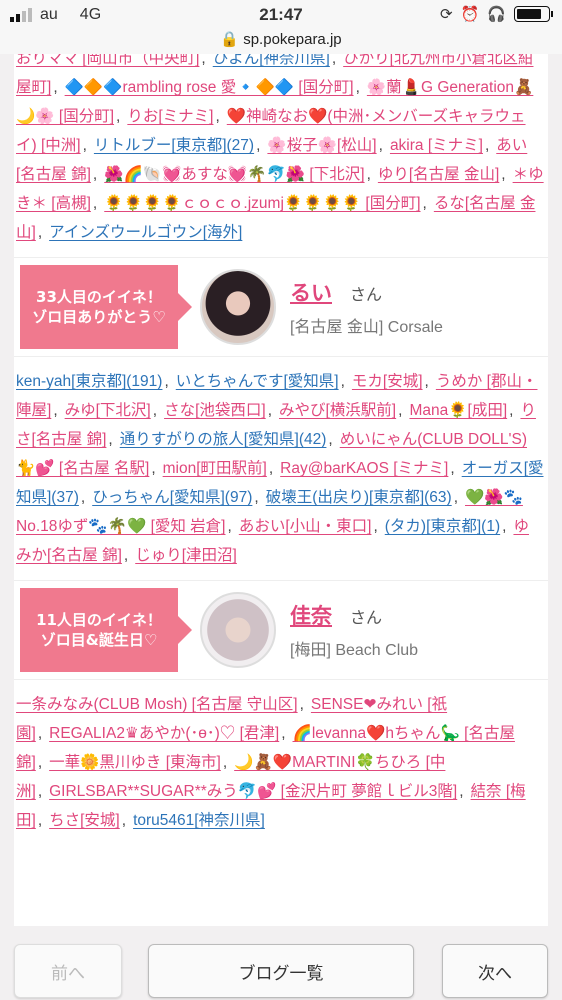  I want to click on user-link: 破壊王(出戻り)[東京都](63), so click(359, 497).